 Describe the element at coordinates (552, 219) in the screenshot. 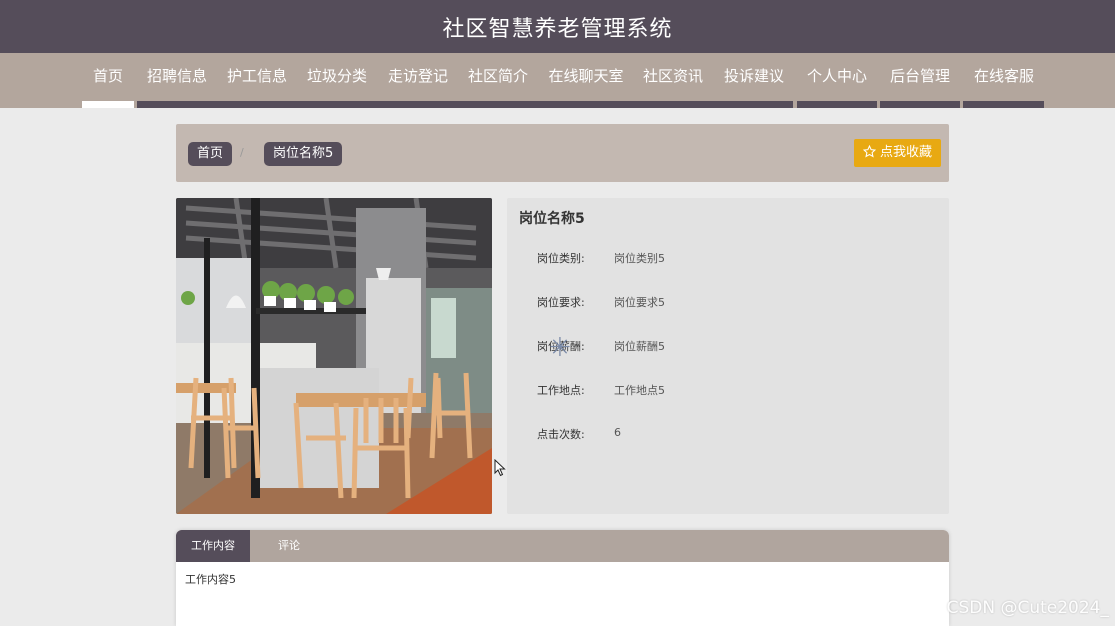

I see `job-name: 岗位名称5` at that location.